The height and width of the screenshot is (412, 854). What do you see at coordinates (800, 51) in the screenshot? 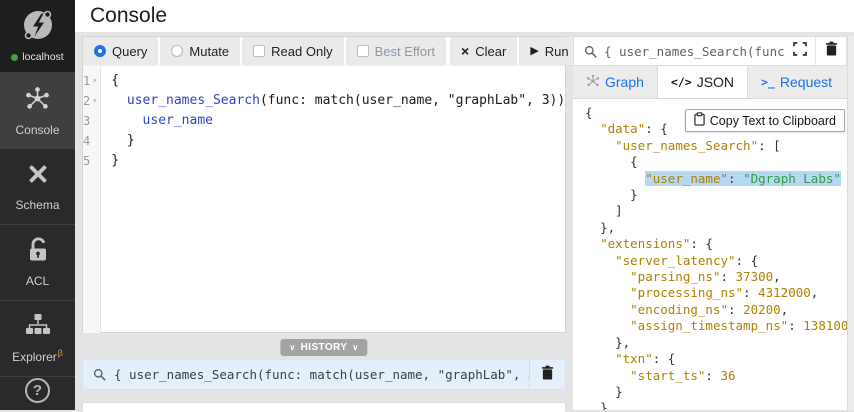
I see `expand-fullscreen-button` at bounding box center [800, 51].